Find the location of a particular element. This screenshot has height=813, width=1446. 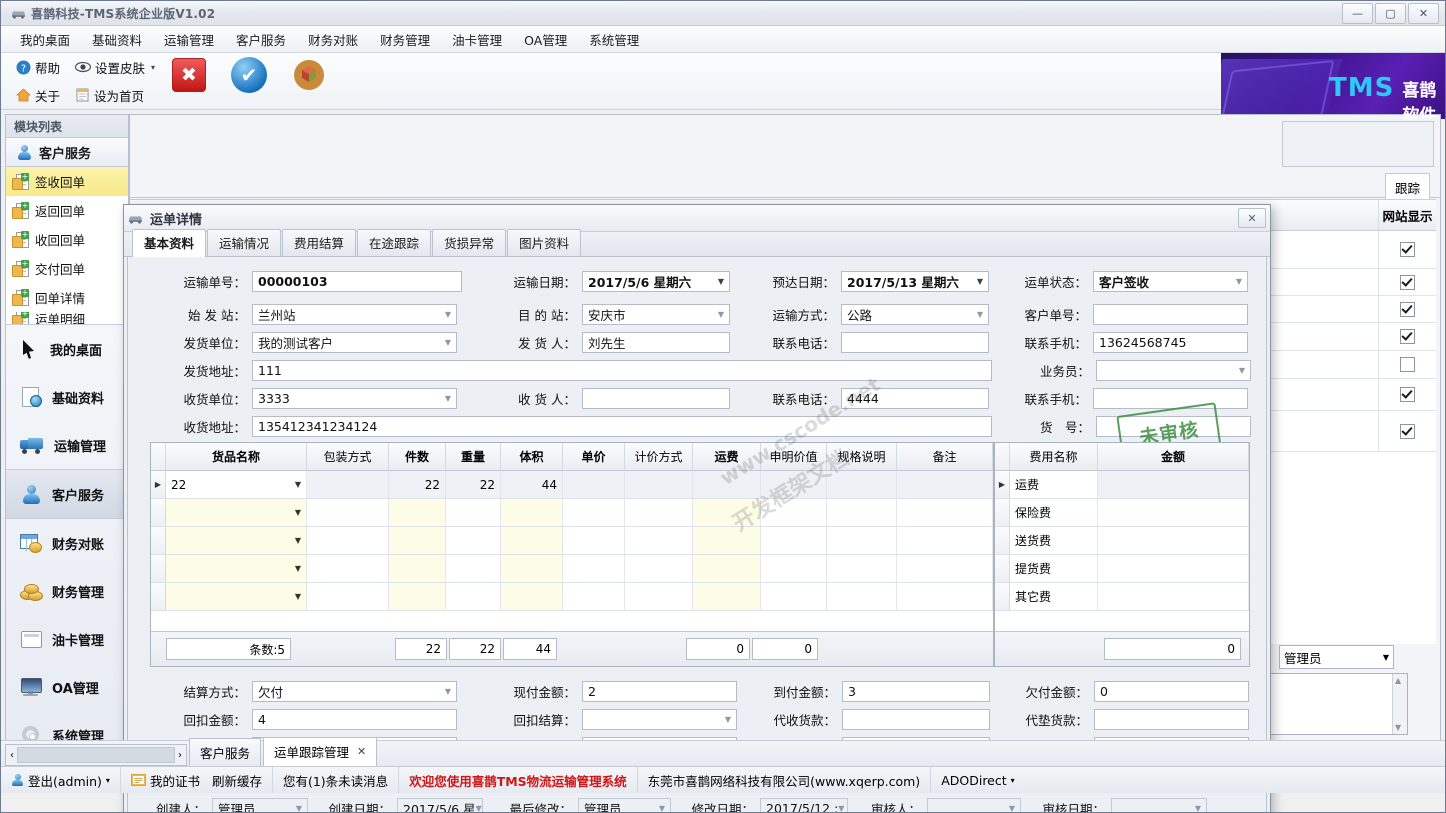

sidebar-module-desktop: 我的桌面 is located at coordinates (67, 349).